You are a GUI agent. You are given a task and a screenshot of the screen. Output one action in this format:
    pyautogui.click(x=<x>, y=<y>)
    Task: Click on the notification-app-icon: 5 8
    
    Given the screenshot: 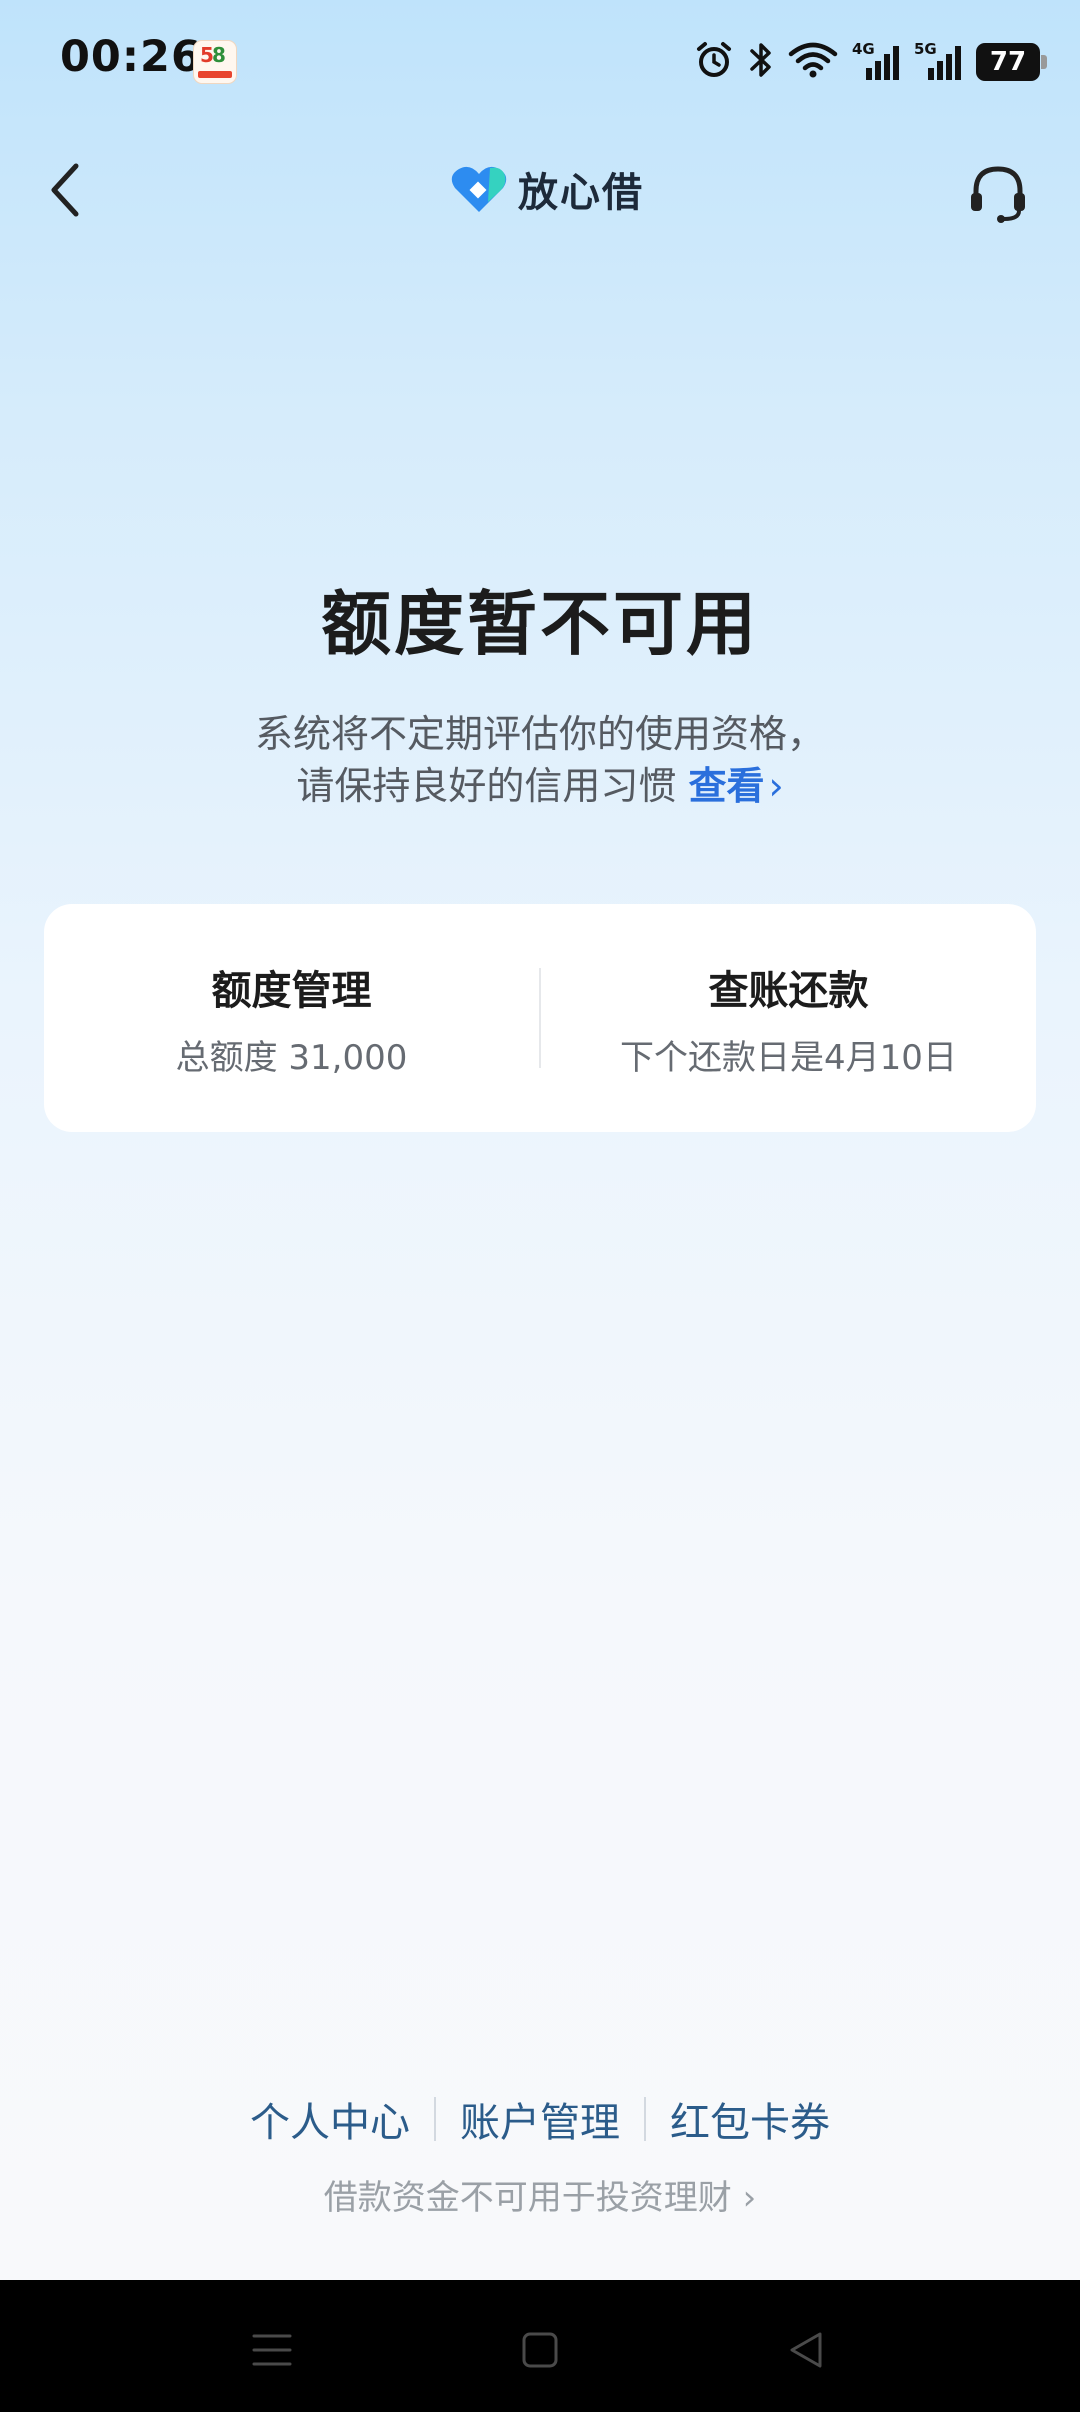 What is the action you would take?
    pyautogui.click(x=215, y=62)
    